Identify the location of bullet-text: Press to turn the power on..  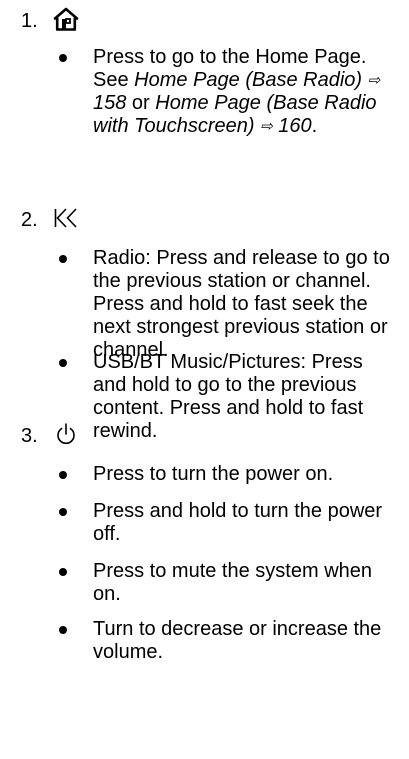
(213, 474).